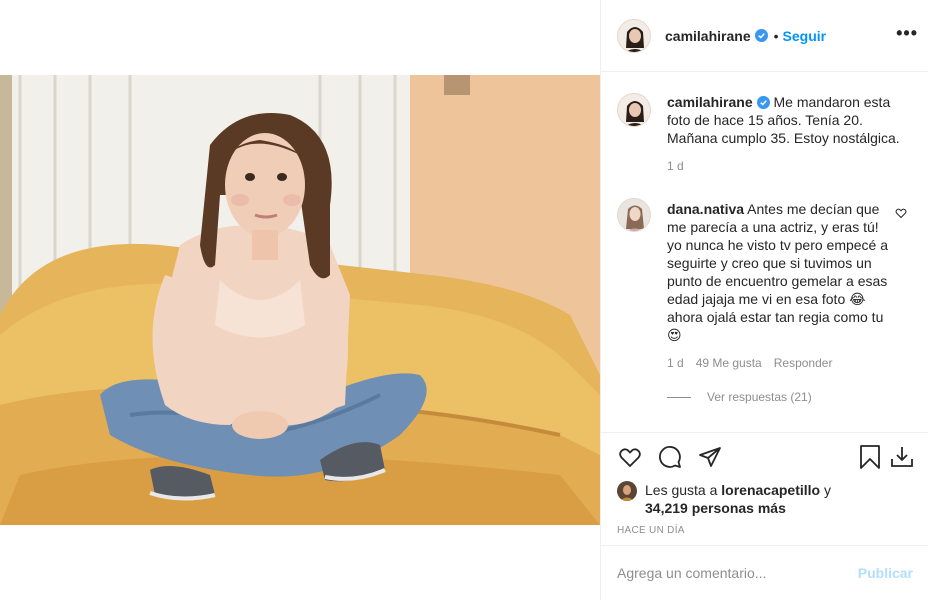 The image size is (928, 600). Describe the element at coordinates (627, 491) in the screenshot. I see `liker-avatar` at that location.